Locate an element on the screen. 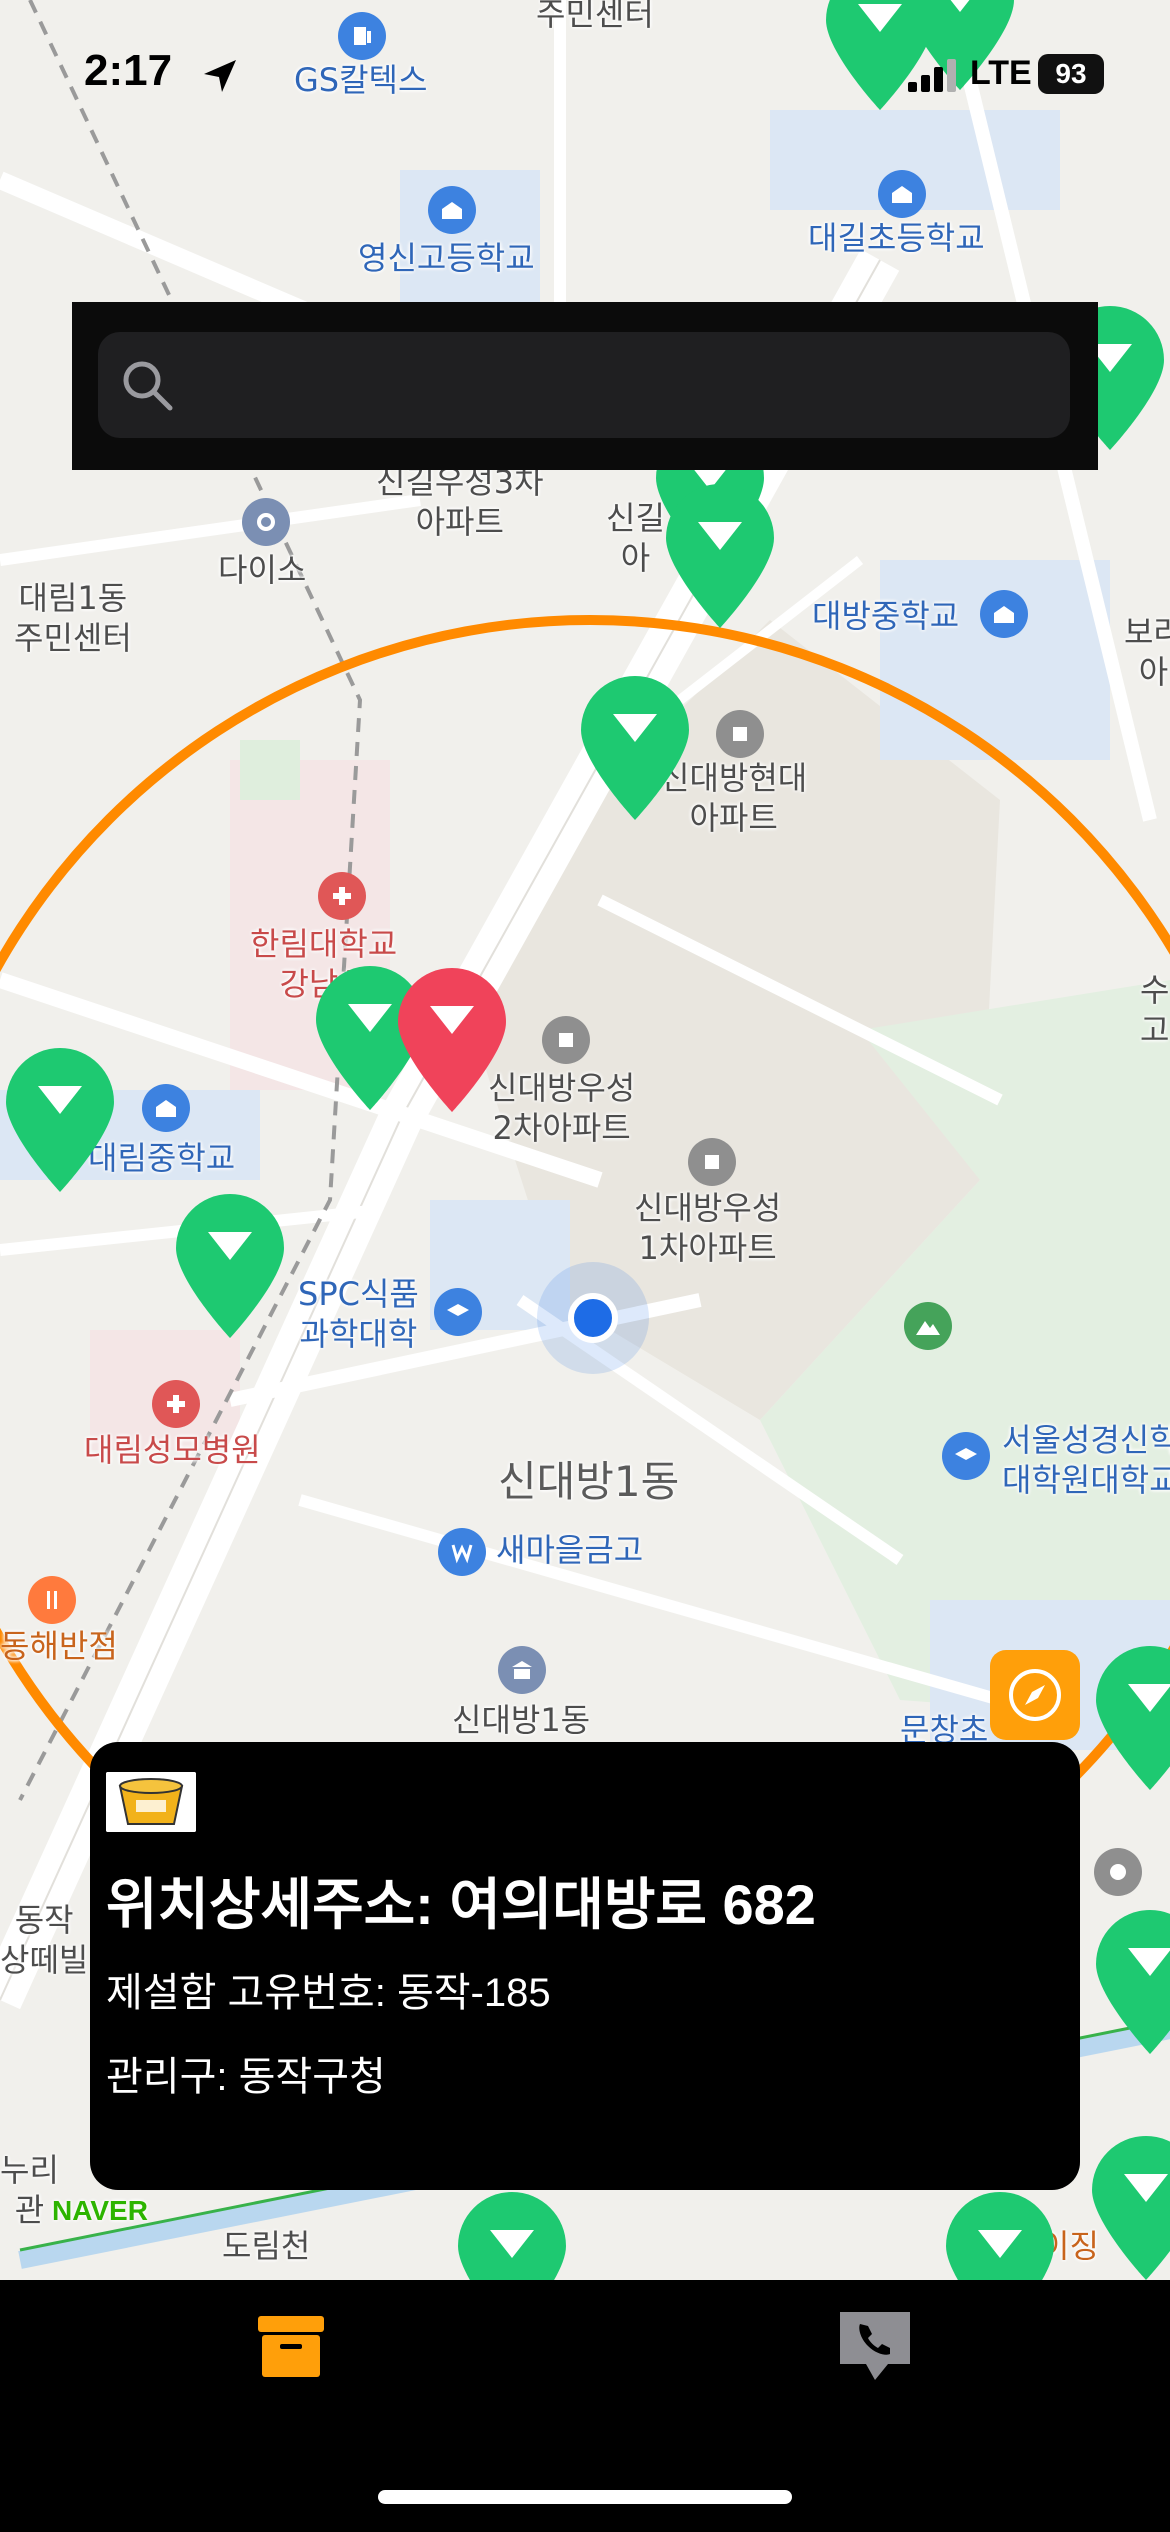 This screenshot has width=1170, height=2532. map-label: 서울성경신학 대학원대학교 is located at coordinates (1086, 1460).